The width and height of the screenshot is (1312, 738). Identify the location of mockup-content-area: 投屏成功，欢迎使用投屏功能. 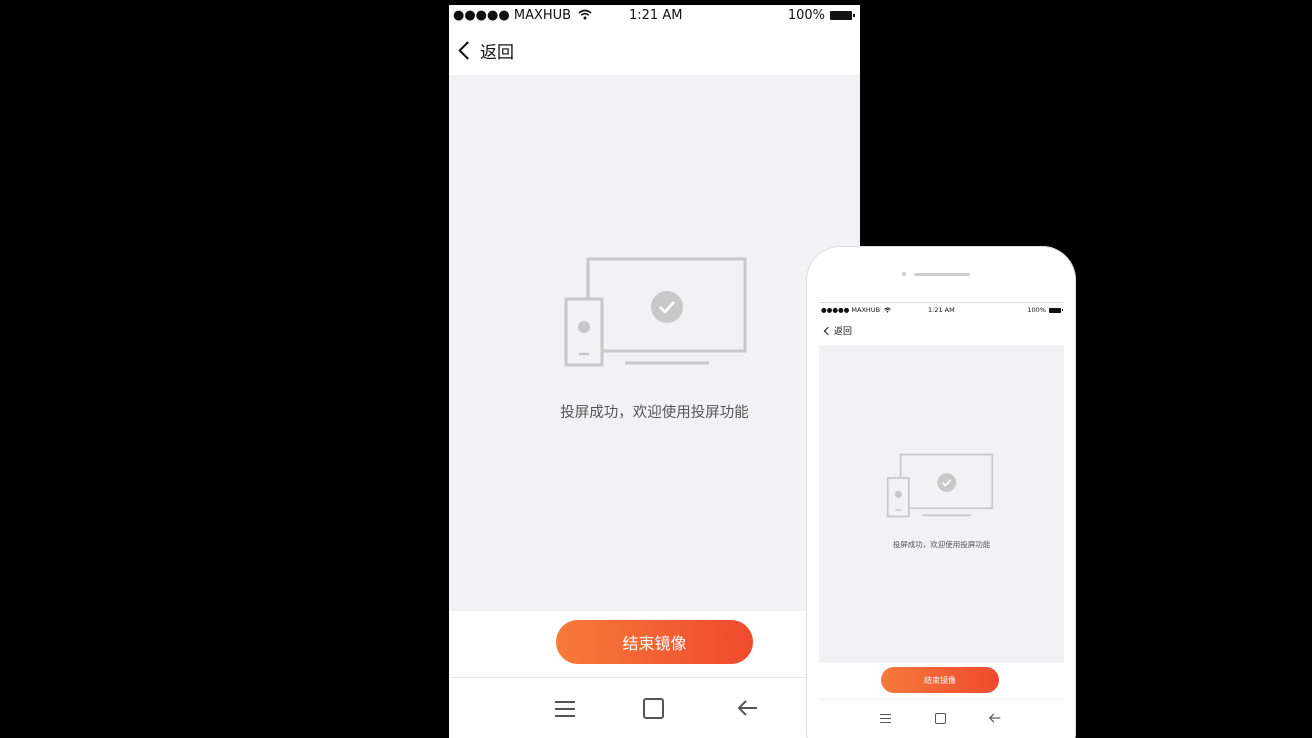
(941, 504).